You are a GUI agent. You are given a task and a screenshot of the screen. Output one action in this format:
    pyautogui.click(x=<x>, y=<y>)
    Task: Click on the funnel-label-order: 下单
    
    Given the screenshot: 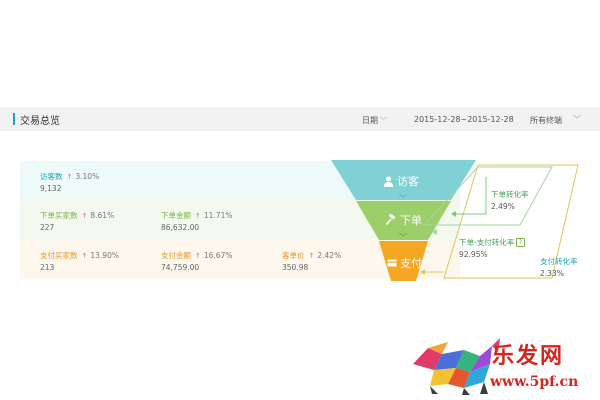 What is the action you would take?
    pyautogui.click(x=403, y=220)
    